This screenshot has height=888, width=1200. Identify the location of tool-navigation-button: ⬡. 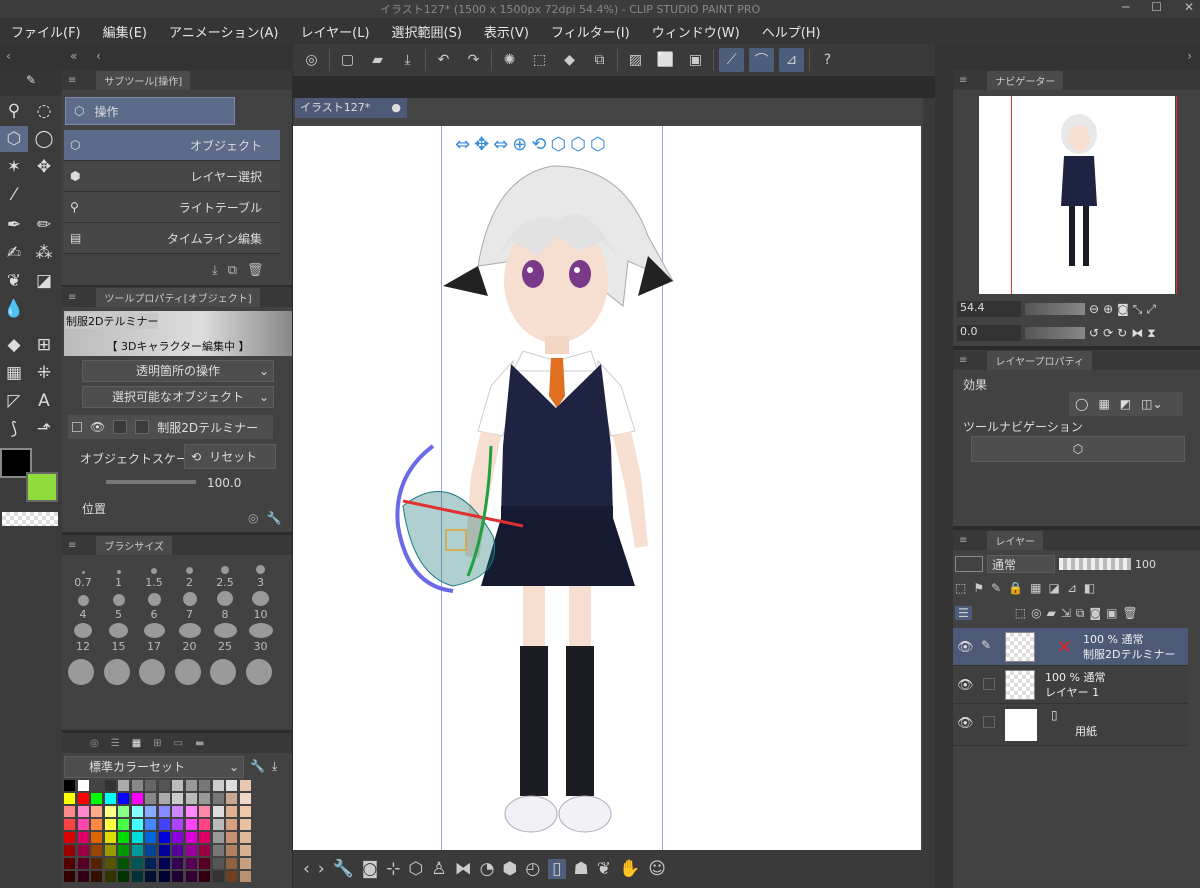
(1078, 449).